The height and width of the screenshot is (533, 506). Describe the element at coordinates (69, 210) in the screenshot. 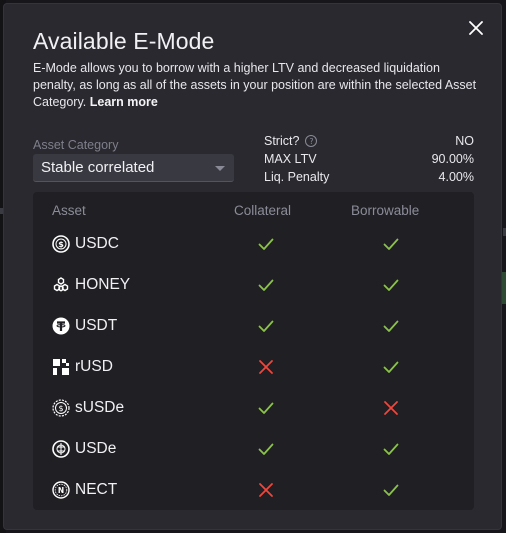

I see `header-asset: Asset` at that location.